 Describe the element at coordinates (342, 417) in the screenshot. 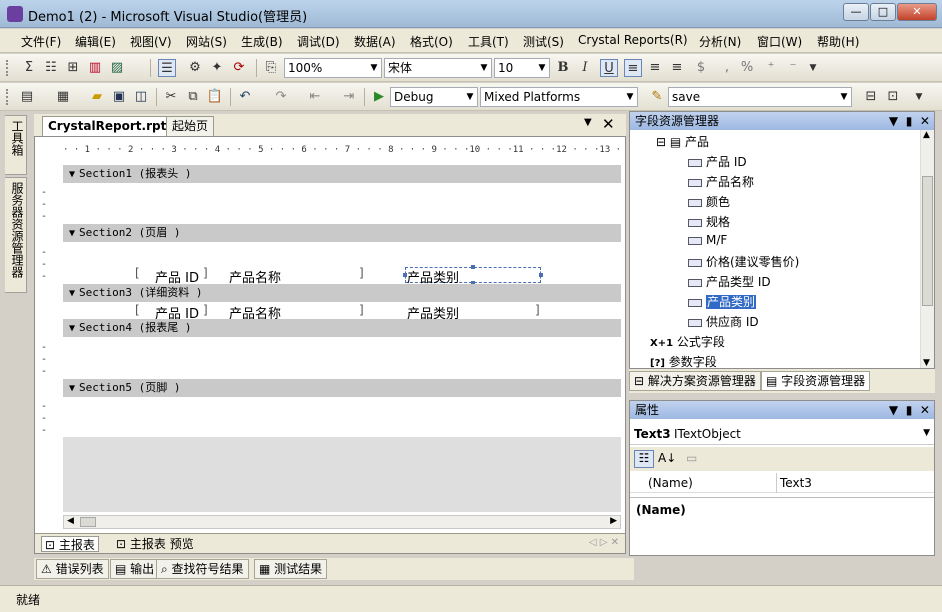

I see `section-body-page-footer` at that location.